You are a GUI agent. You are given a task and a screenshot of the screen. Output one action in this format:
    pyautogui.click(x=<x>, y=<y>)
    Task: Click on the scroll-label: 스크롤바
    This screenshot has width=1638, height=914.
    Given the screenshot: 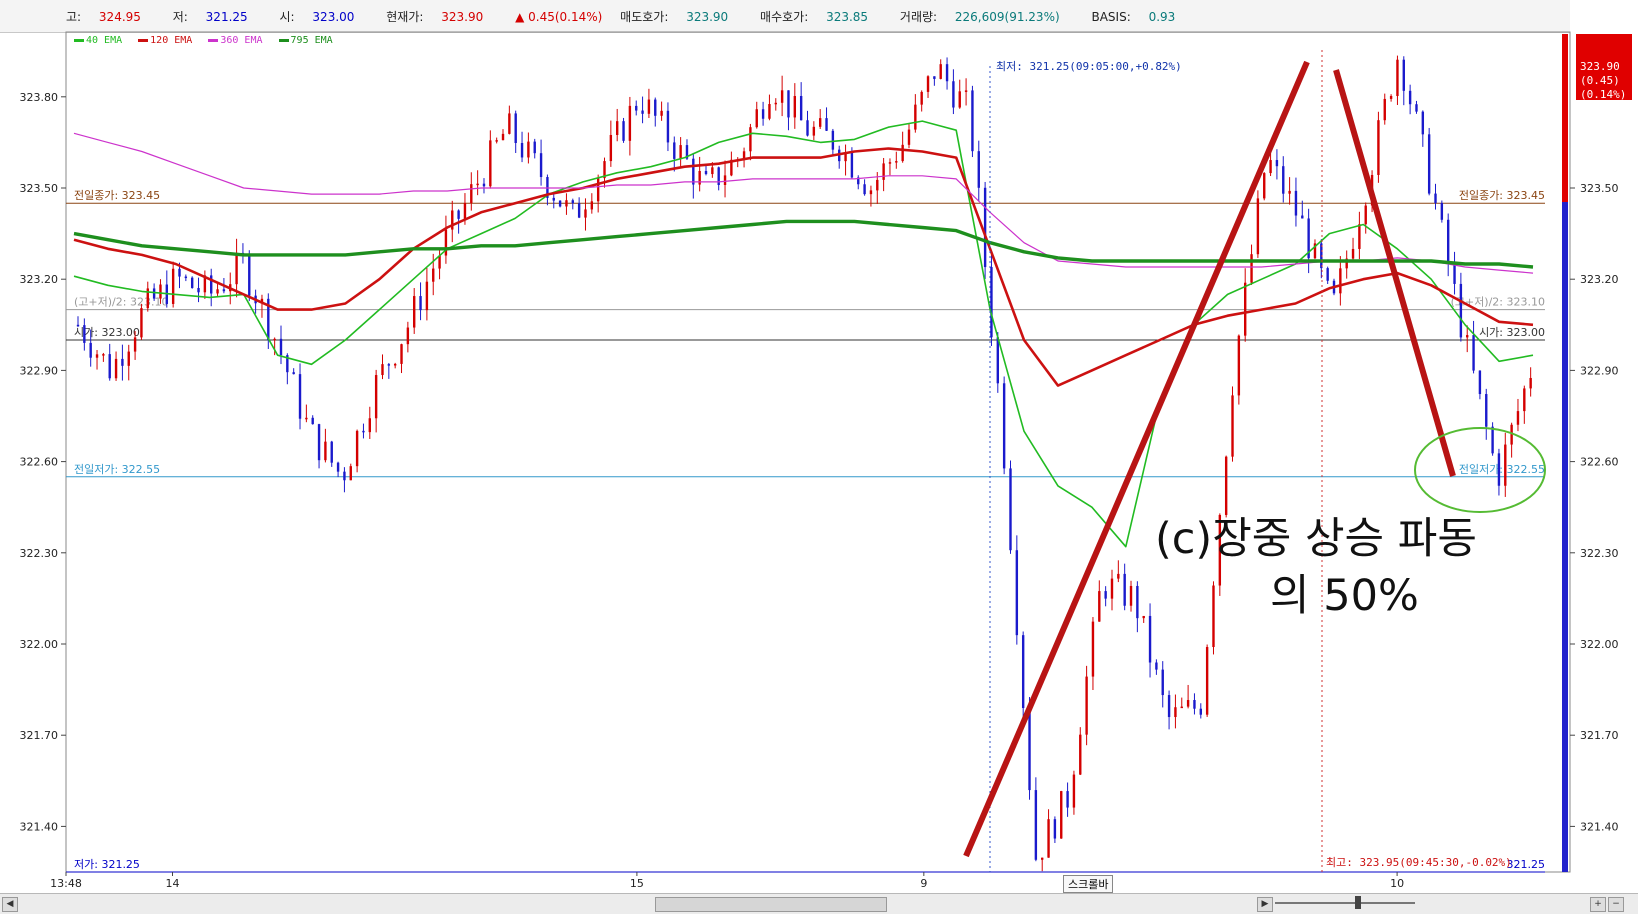 What is the action you would take?
    pyautogui.click(x=1088, y=884)
    